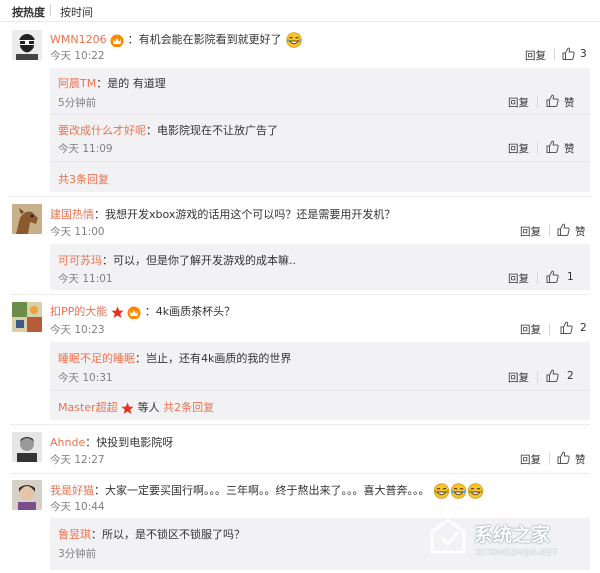  What do you see at coordinates (148, 407) in the screenshot?
I see `more-replies-mid: 等人` at bounding box center [148, 407].